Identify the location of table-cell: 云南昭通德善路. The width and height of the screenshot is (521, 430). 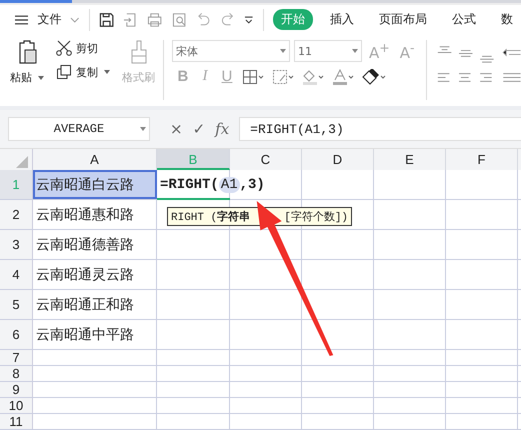
(95, 244).